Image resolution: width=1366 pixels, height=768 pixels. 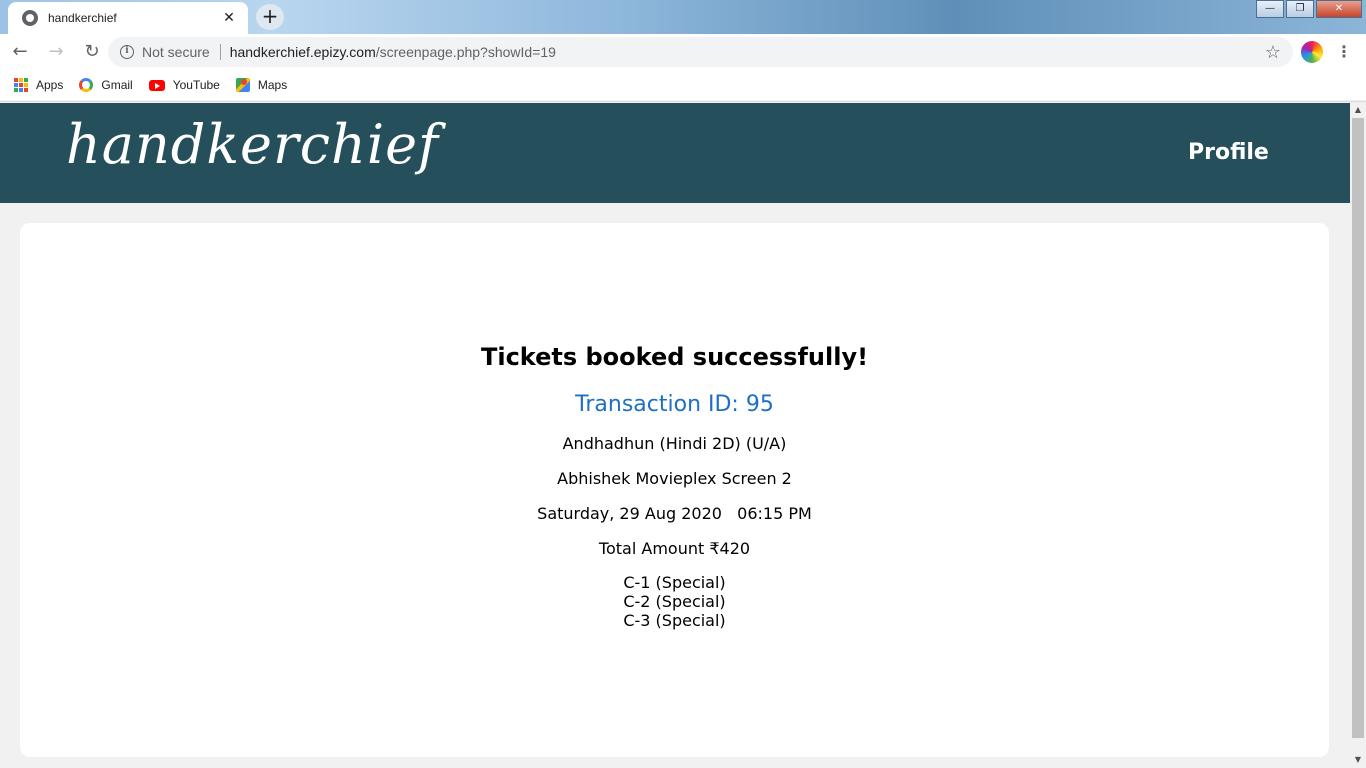 What do you see at coordinates (1273, 52) in the screenshot?
I see `bookmark-star-icon: ☆` at bounding box center [1273, 52].